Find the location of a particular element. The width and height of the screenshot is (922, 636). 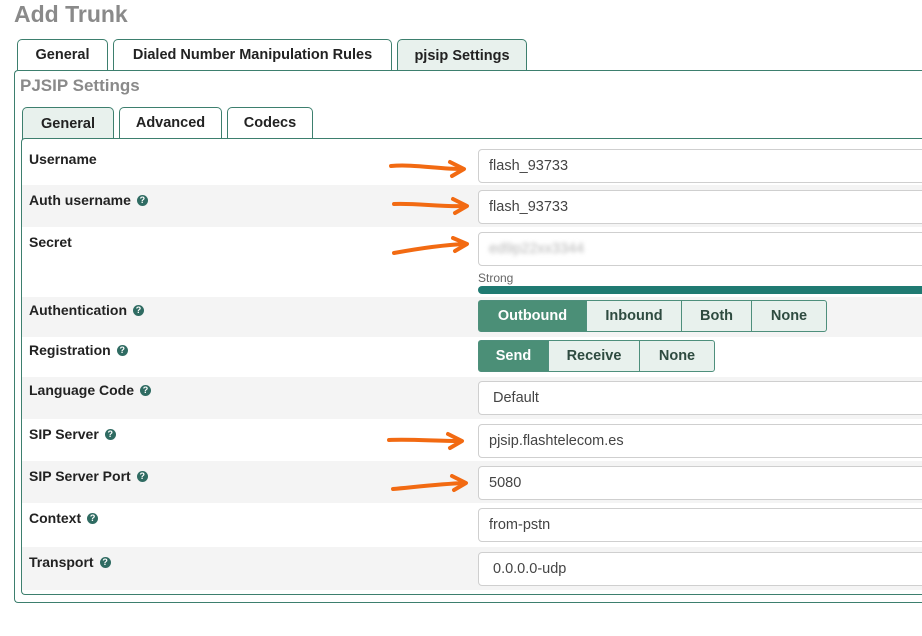

sip-server-label: SIP Server? is located at coordinates (72, 434).